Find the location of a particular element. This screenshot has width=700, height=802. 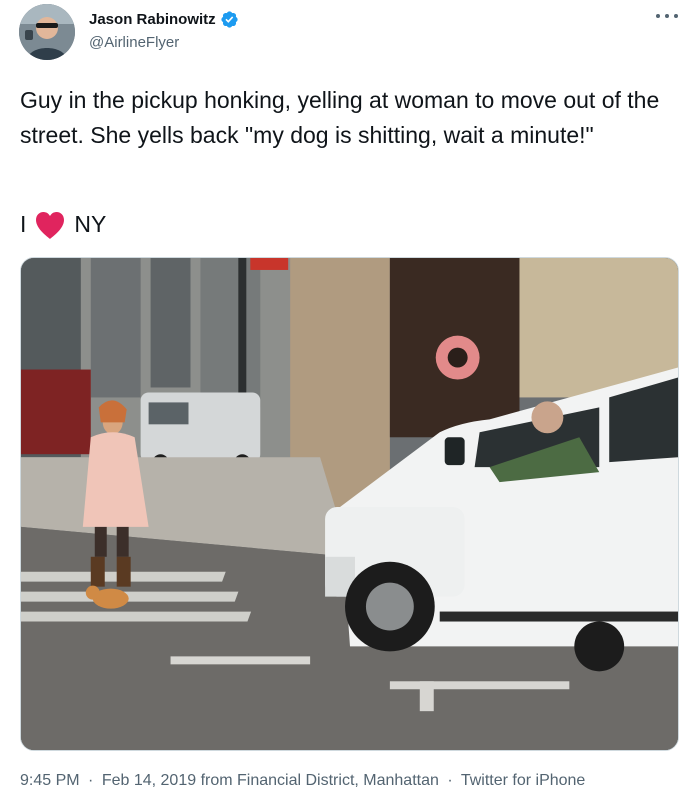

author-handle: @AirlineFlyer is located at coordinates (134, 42).